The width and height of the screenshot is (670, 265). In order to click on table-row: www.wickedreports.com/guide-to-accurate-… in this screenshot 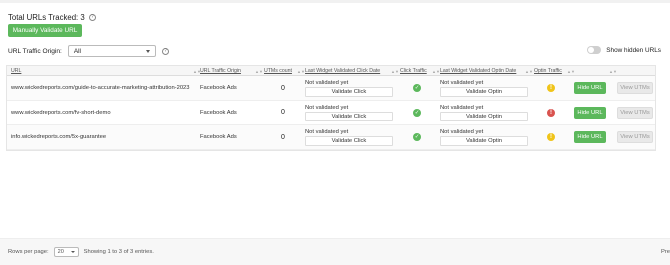, I will do `click(331, 88)`.